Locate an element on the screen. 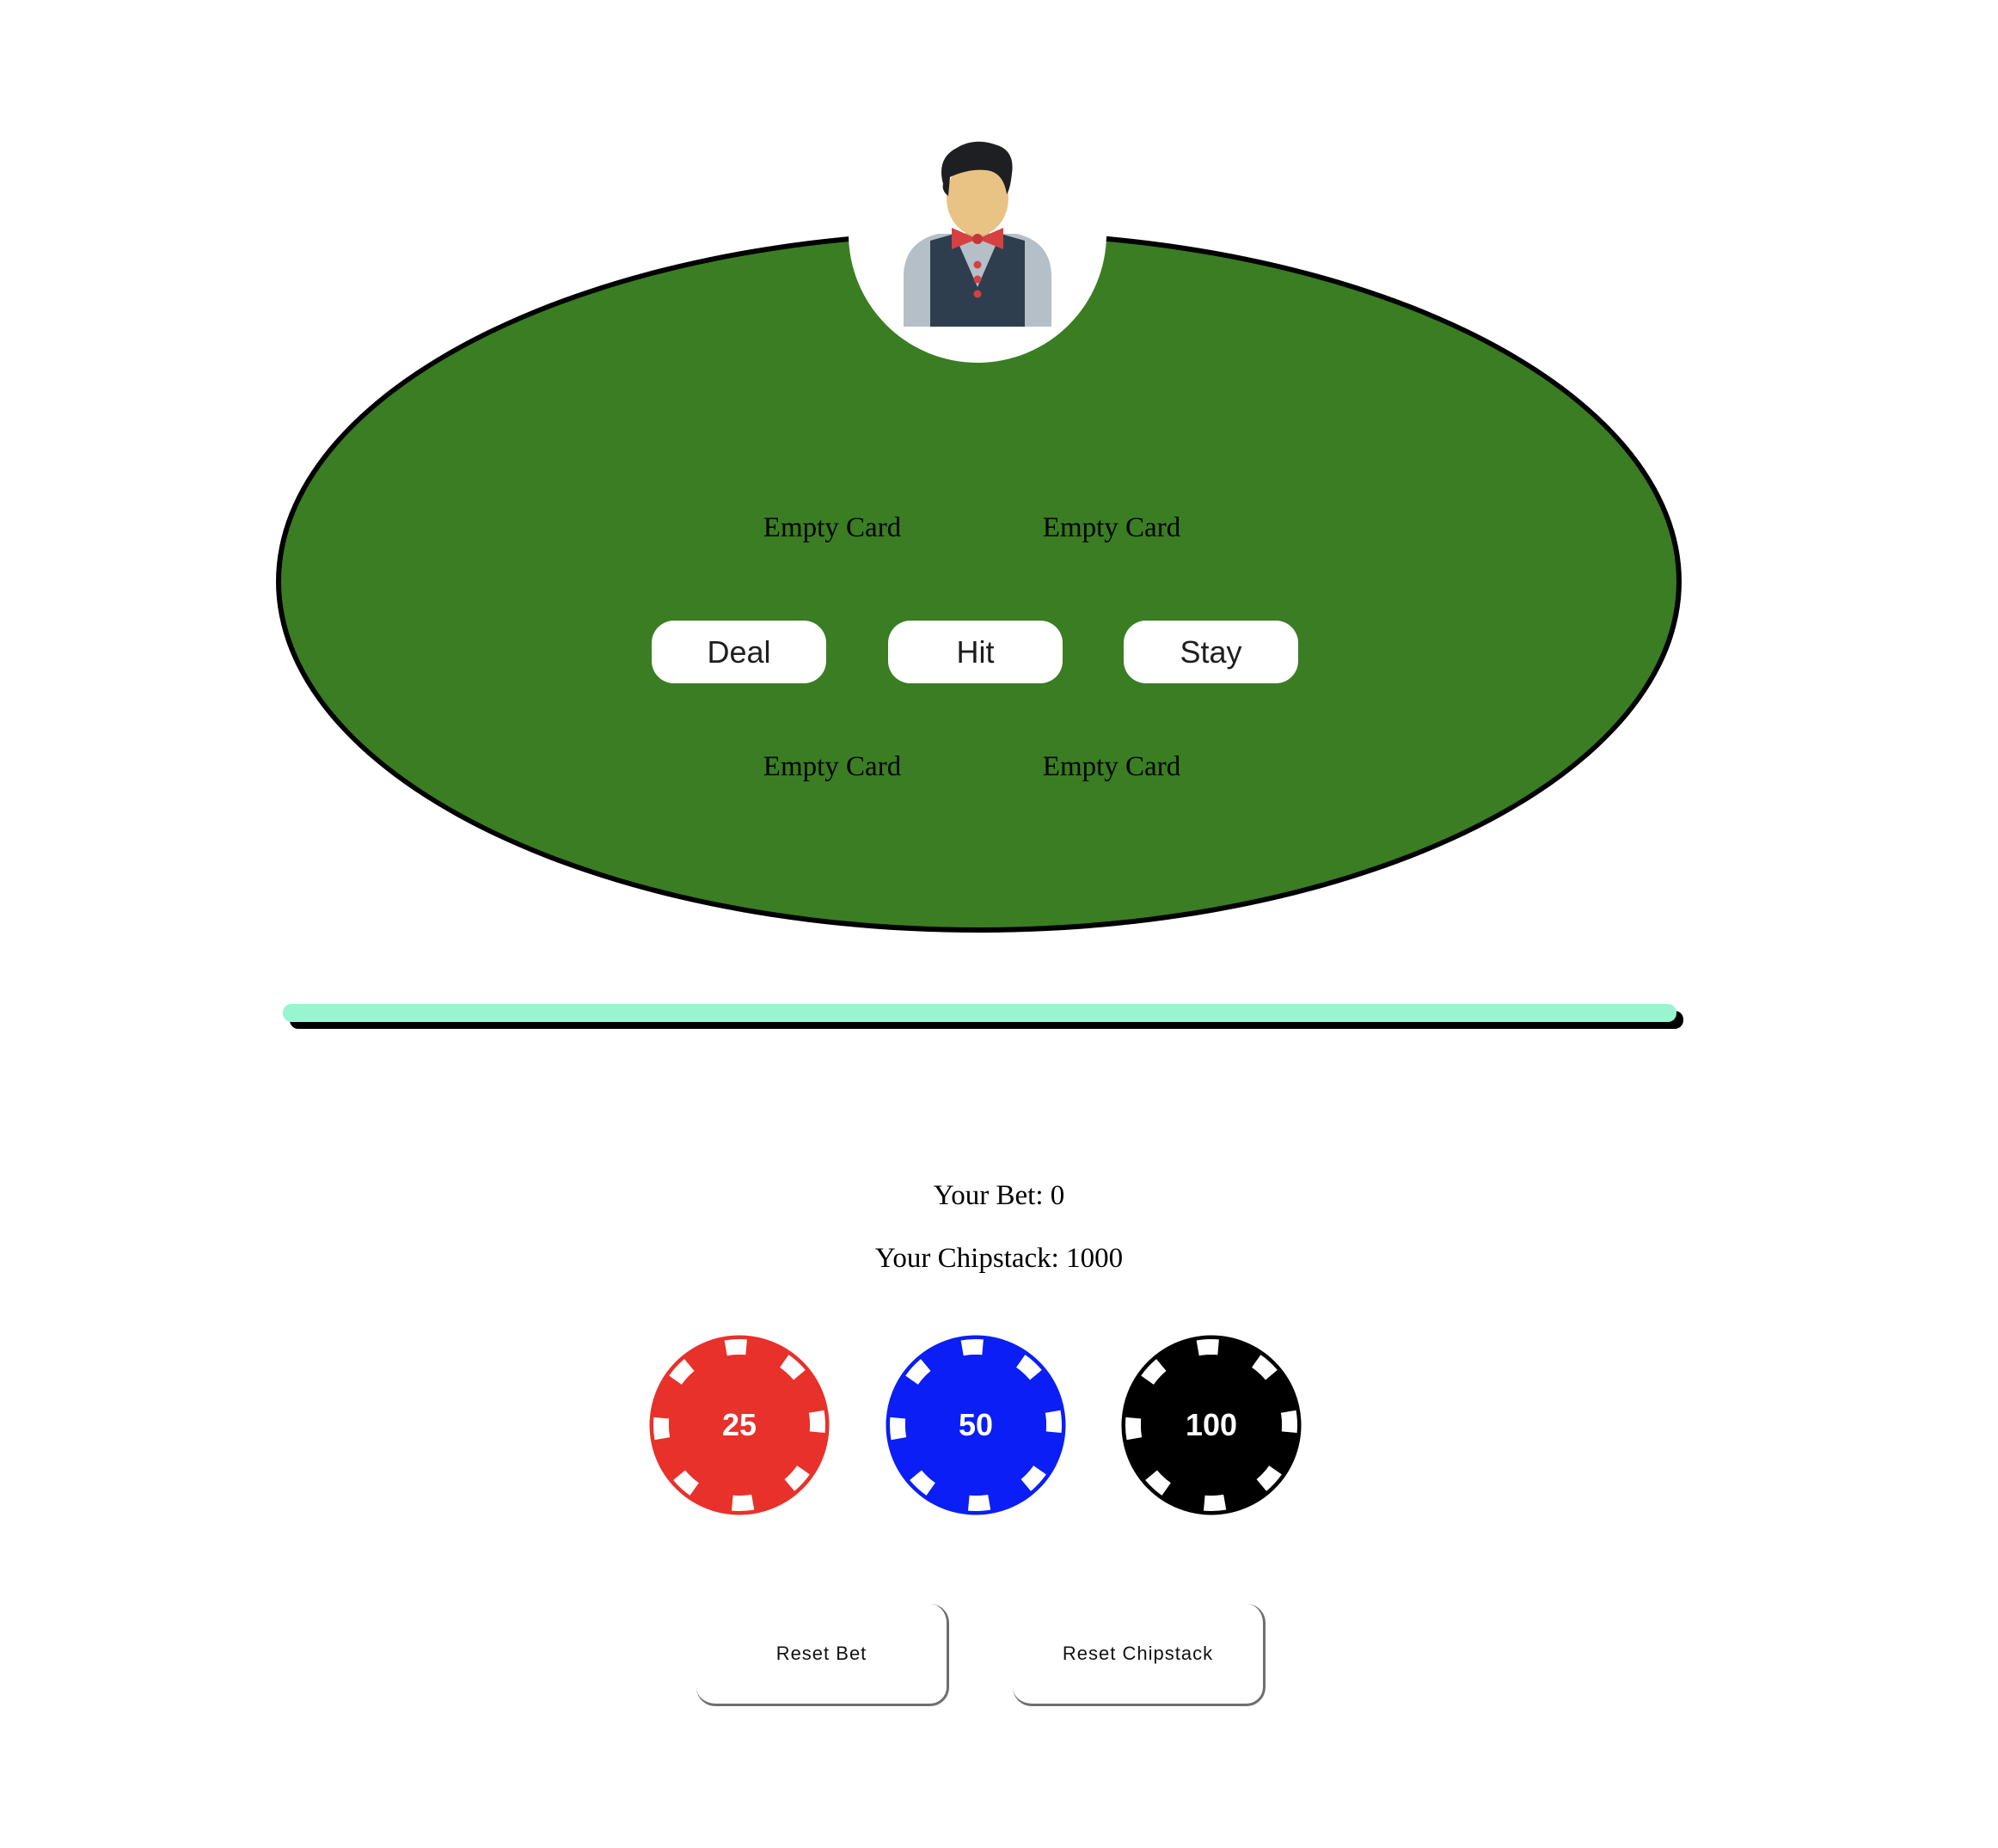 Image resolution: width=1998 pixels, height=1848 pixels. chip-25: 25 is located at coordinates (739, 1425).